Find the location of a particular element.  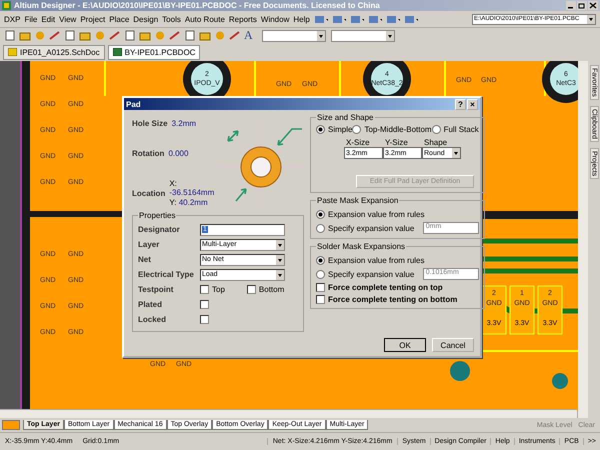

app-icon is located at coordinates (6, 5).